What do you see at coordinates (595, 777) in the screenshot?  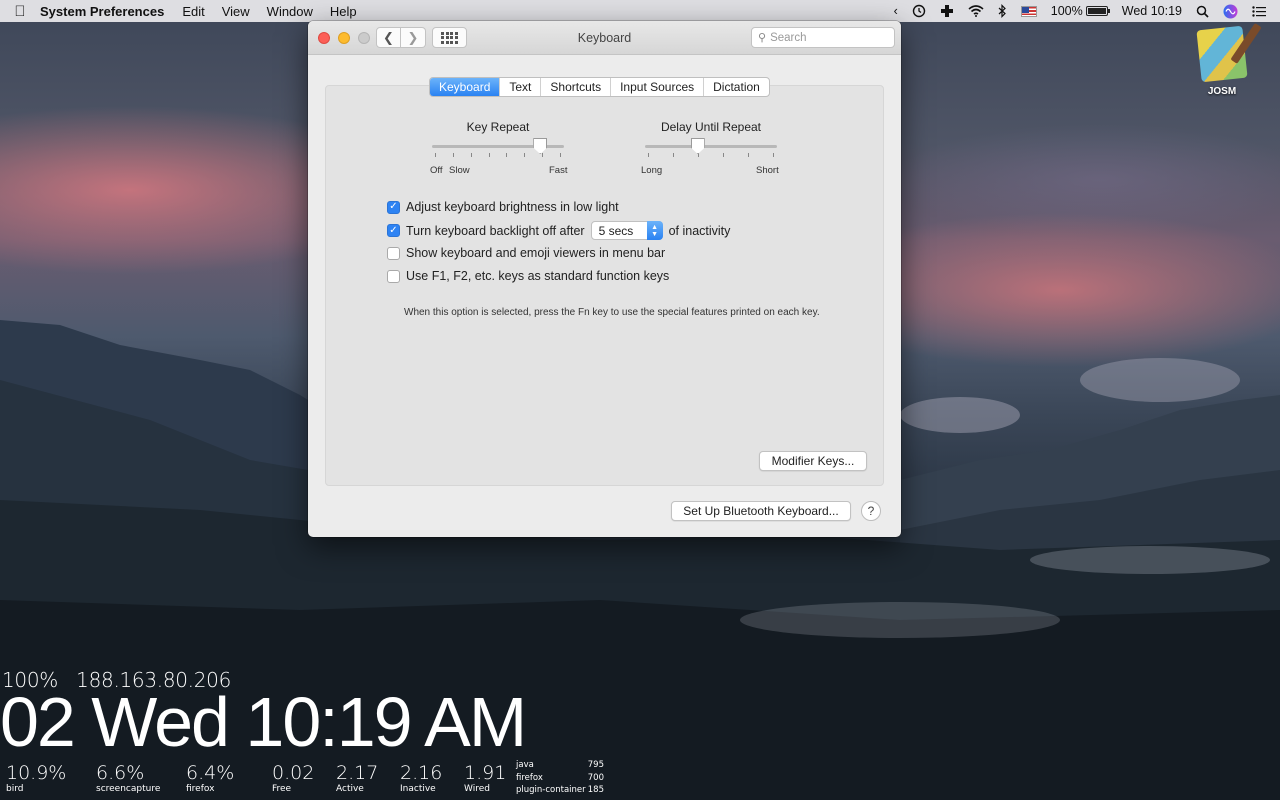 I see `process-value: 700` at bounding box center [595, 777].